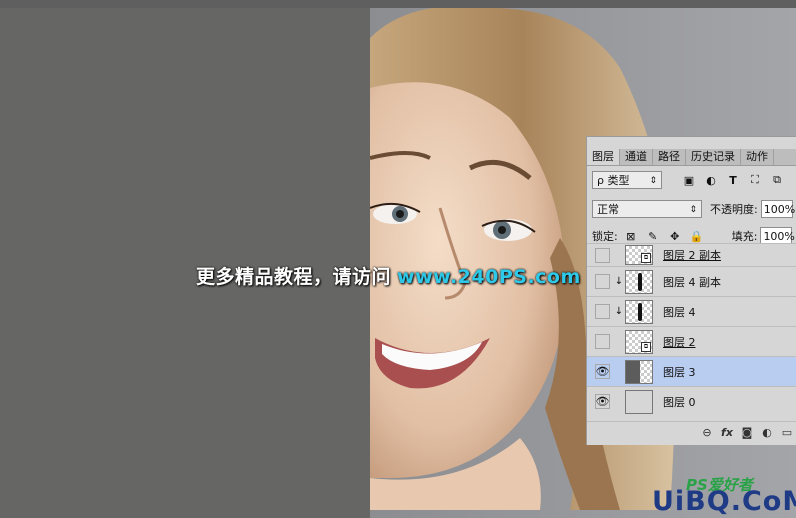  I want to click on lock-move-icon: ✥, so click(675, 236).